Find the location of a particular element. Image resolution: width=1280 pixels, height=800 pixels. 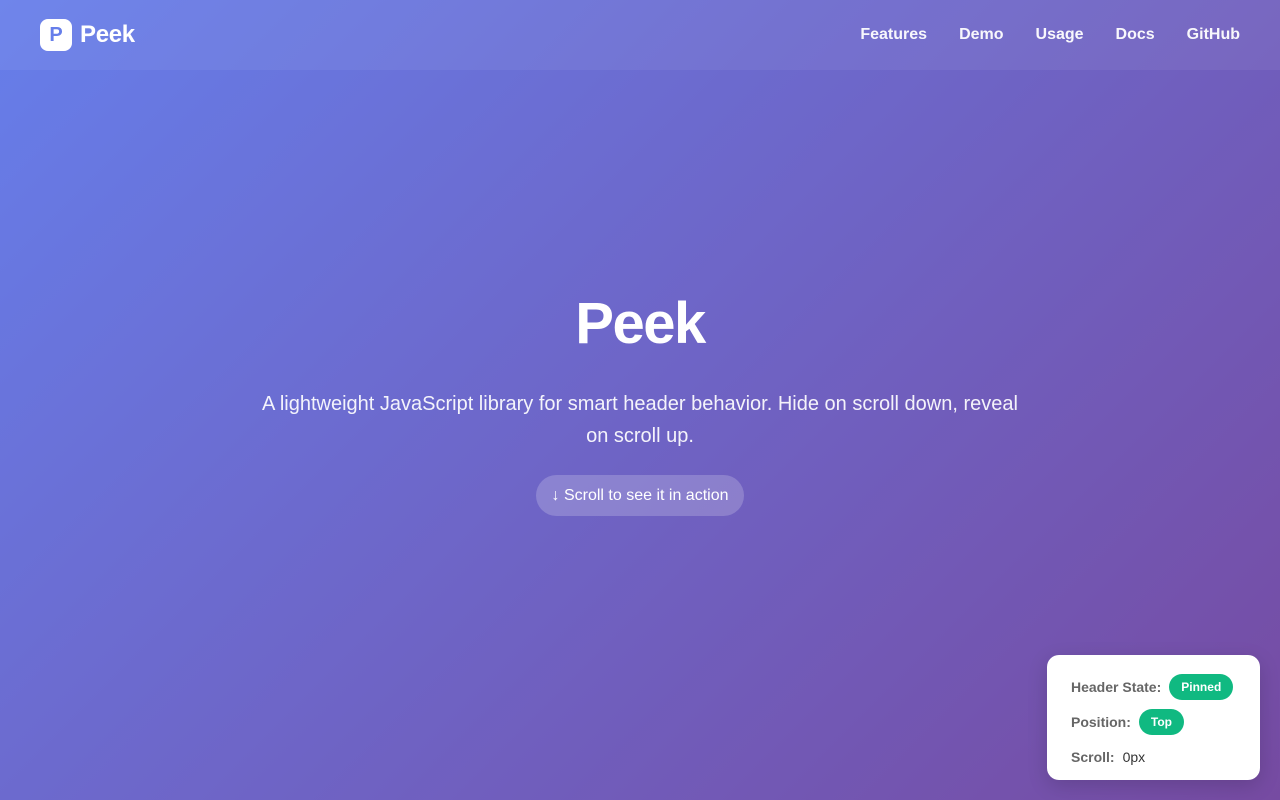

nav-link-demo: Demo is located at coordinates (981, 35).